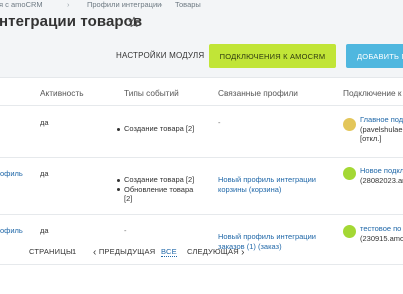  What do you see at coordinates (213, 251) in the screenshot?
I see `pagination-next-label: СЛЕДУЮЩАЯ` at bounding box center [213, 251].